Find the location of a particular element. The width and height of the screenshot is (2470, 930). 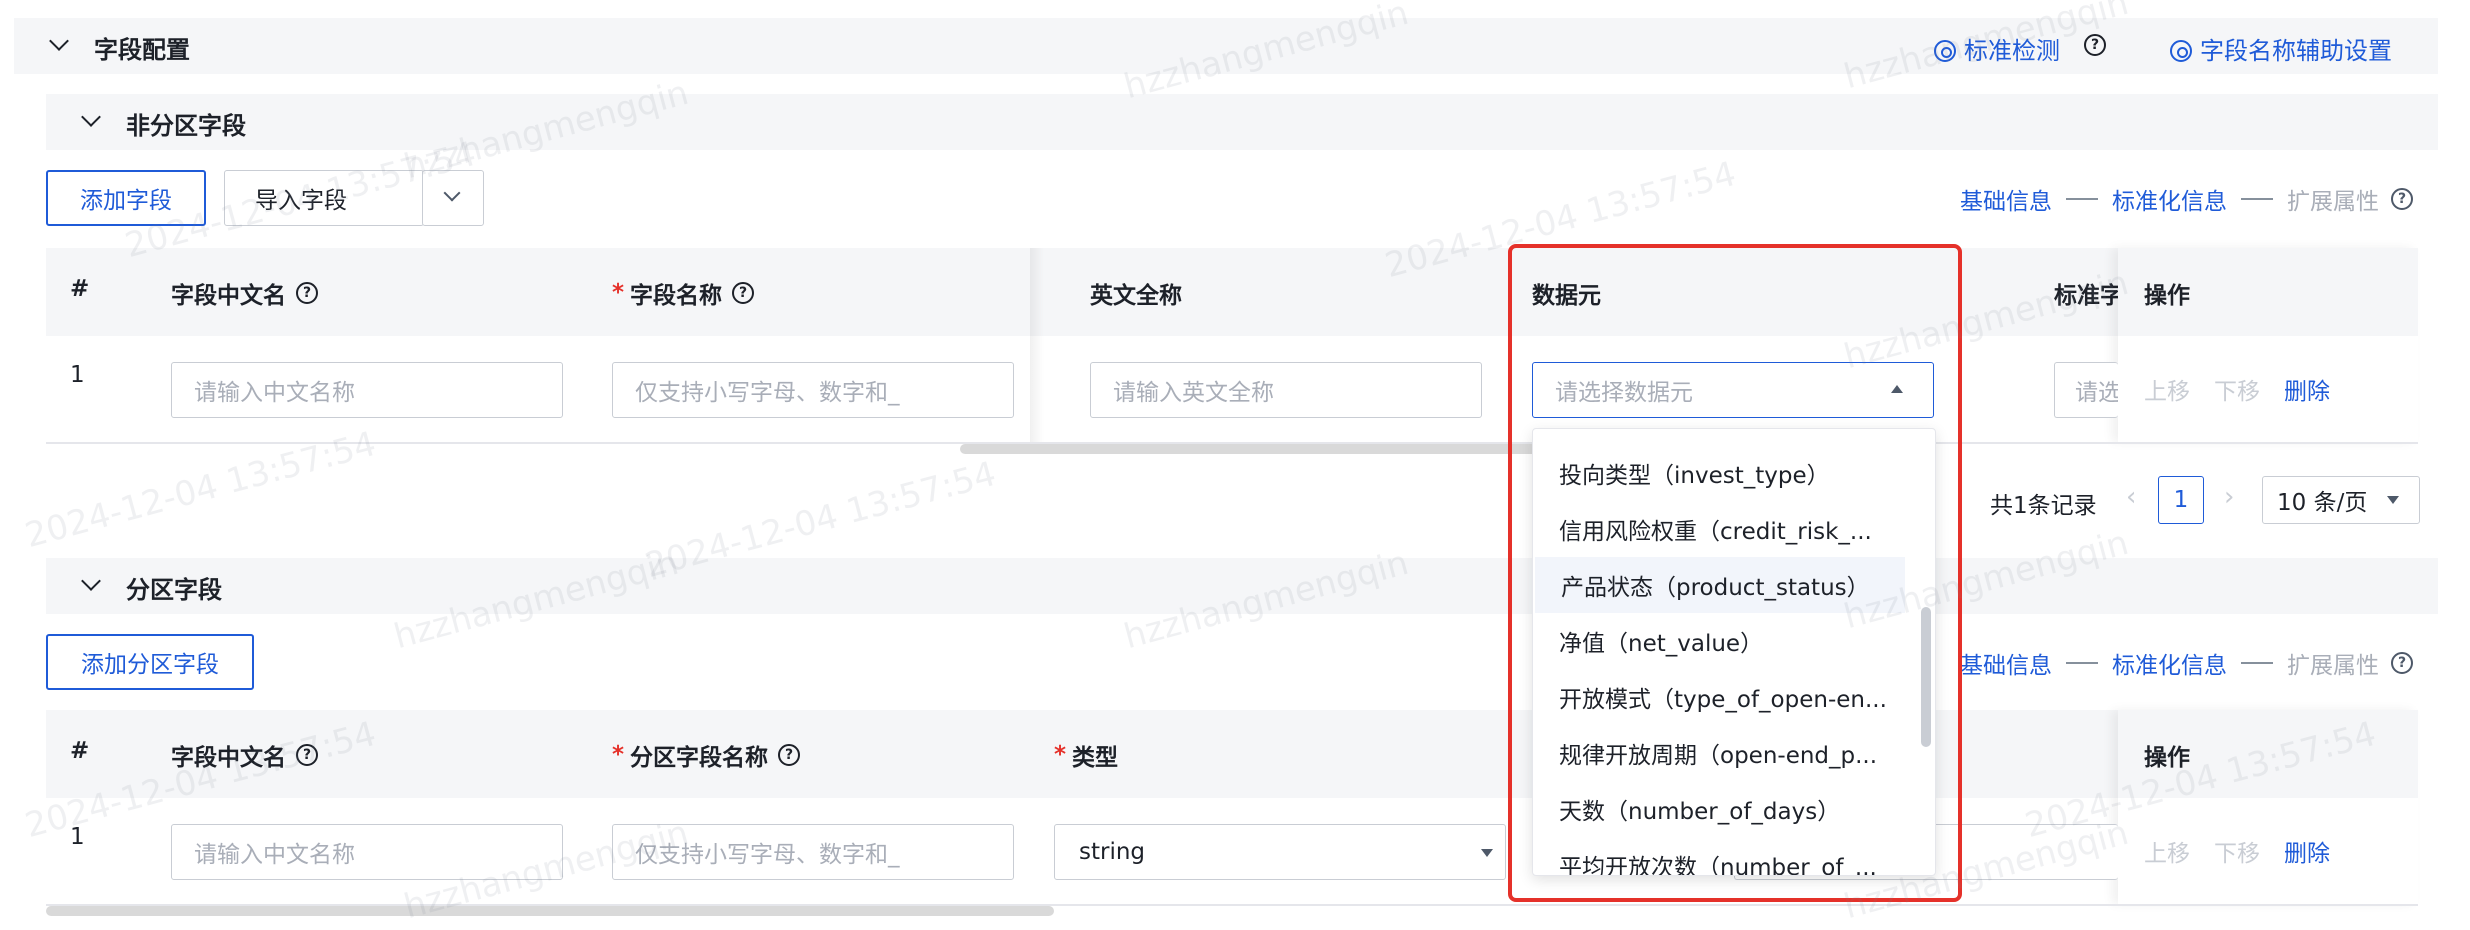

field-name-input: 仅支持小写字母、数字和_ is located at coordinates (813, 390).